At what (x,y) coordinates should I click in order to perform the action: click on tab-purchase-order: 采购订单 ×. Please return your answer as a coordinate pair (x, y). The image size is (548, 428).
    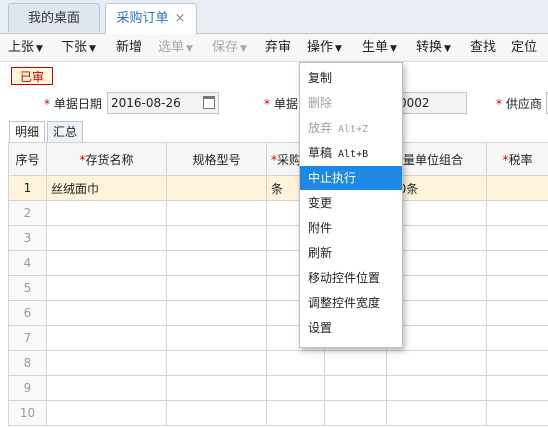
    Looking at the image, I should click on (151, 18).